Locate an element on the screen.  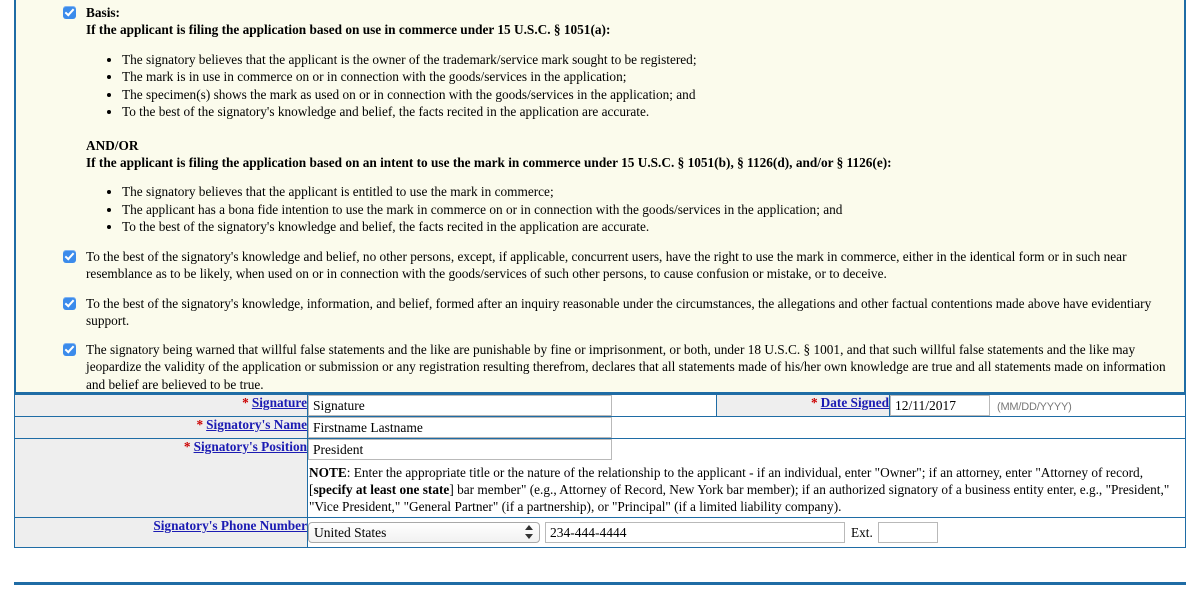
table-row-signature: *Signature *Date Signed (MM/DD/YYYY) is located at coordinates (600, 404).